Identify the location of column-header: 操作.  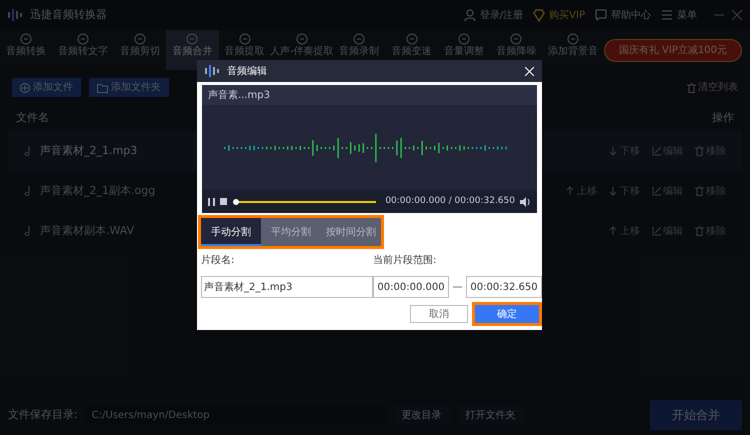
(723, 118).